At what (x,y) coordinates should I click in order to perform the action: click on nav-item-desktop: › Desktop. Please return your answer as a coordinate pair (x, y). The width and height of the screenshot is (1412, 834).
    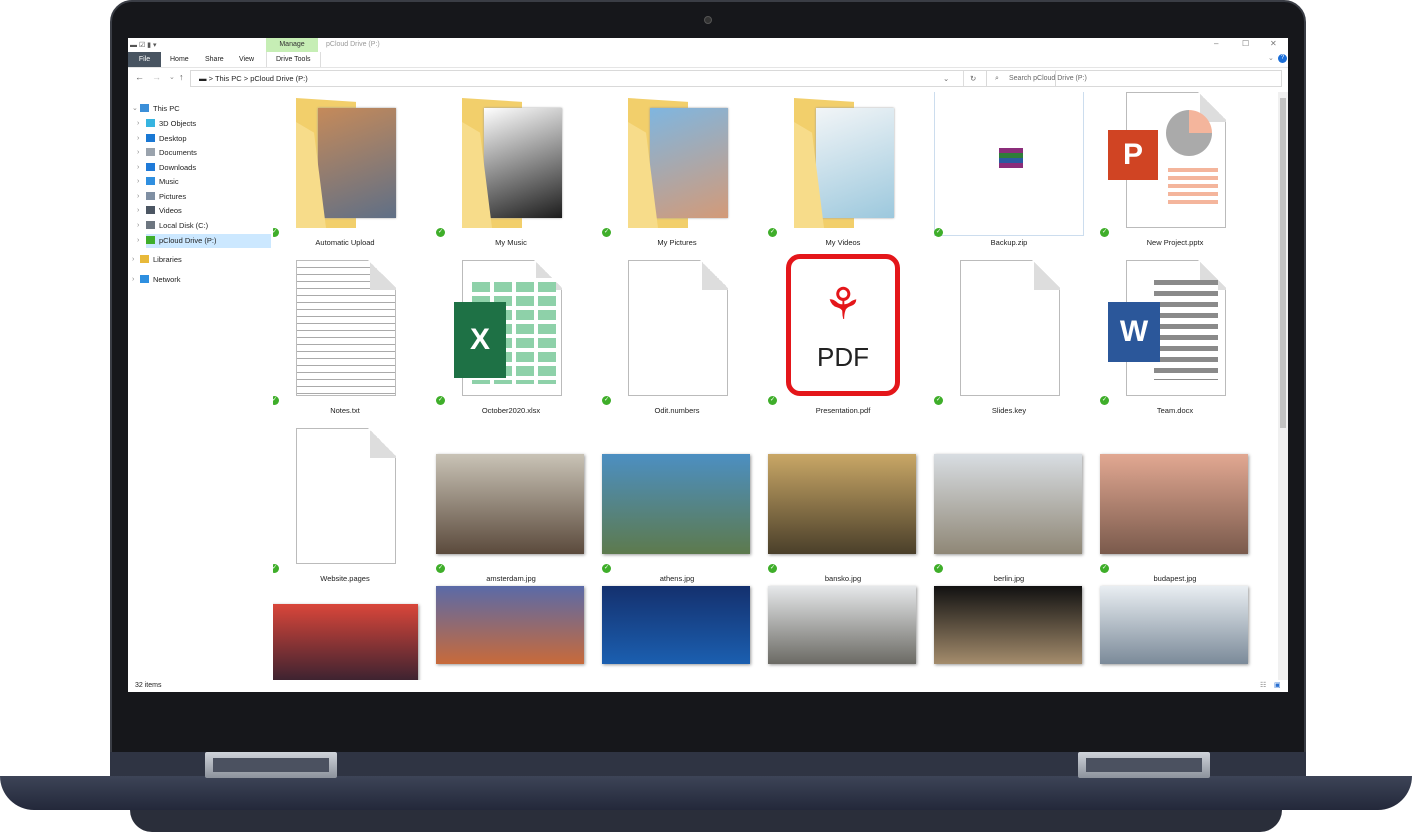
    Looking at the image, I should click on (162, 139).